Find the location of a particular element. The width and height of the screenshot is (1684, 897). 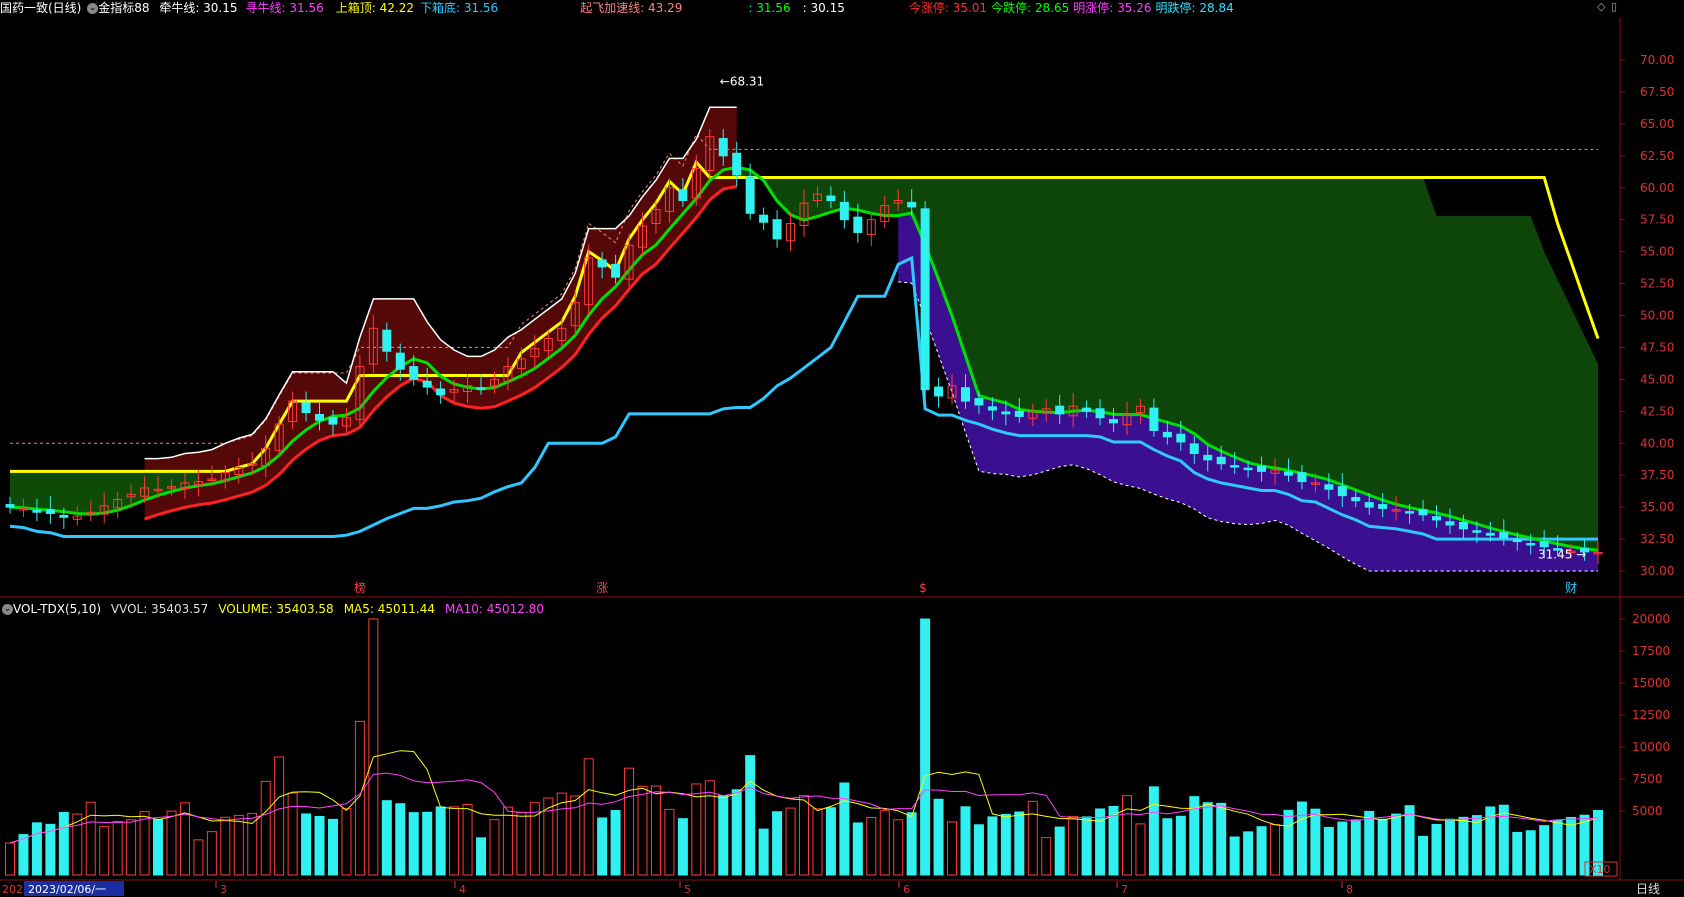

volume-axis-label: 10000 is located at coordinates (1651, 747).